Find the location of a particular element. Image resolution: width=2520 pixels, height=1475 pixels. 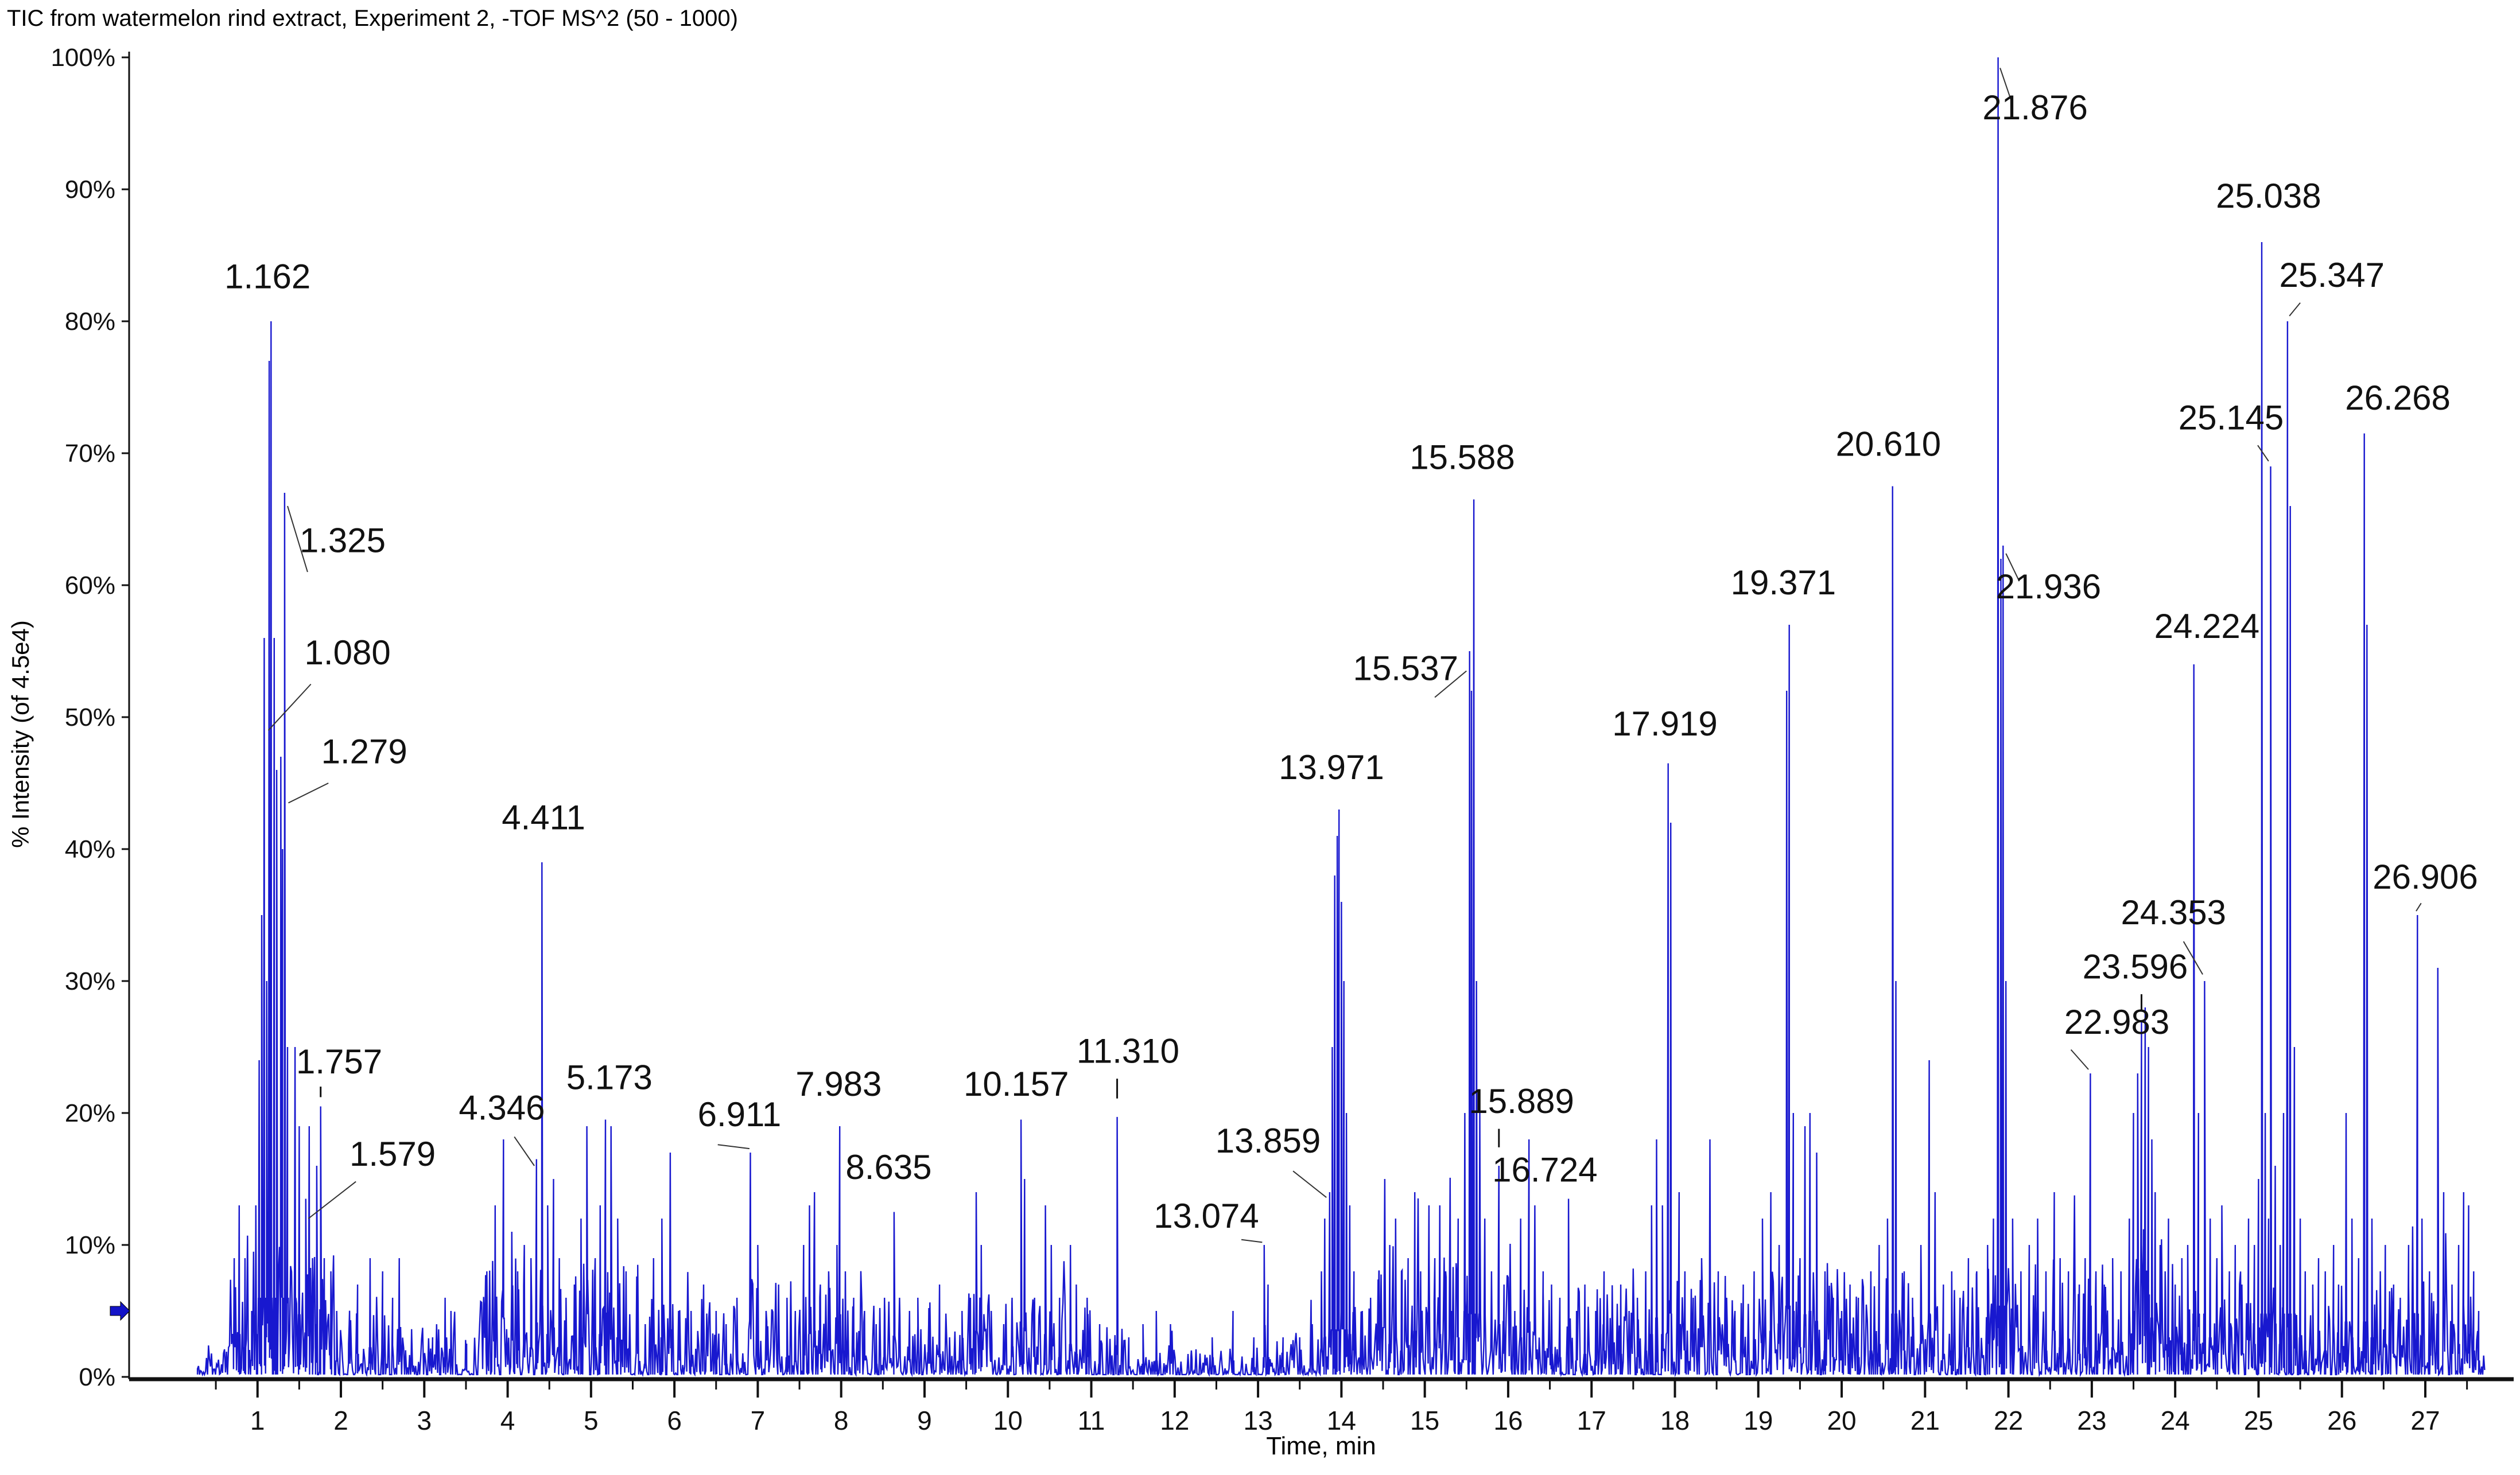

peak-label: 26.268 is located at coordinates (2398, 398).